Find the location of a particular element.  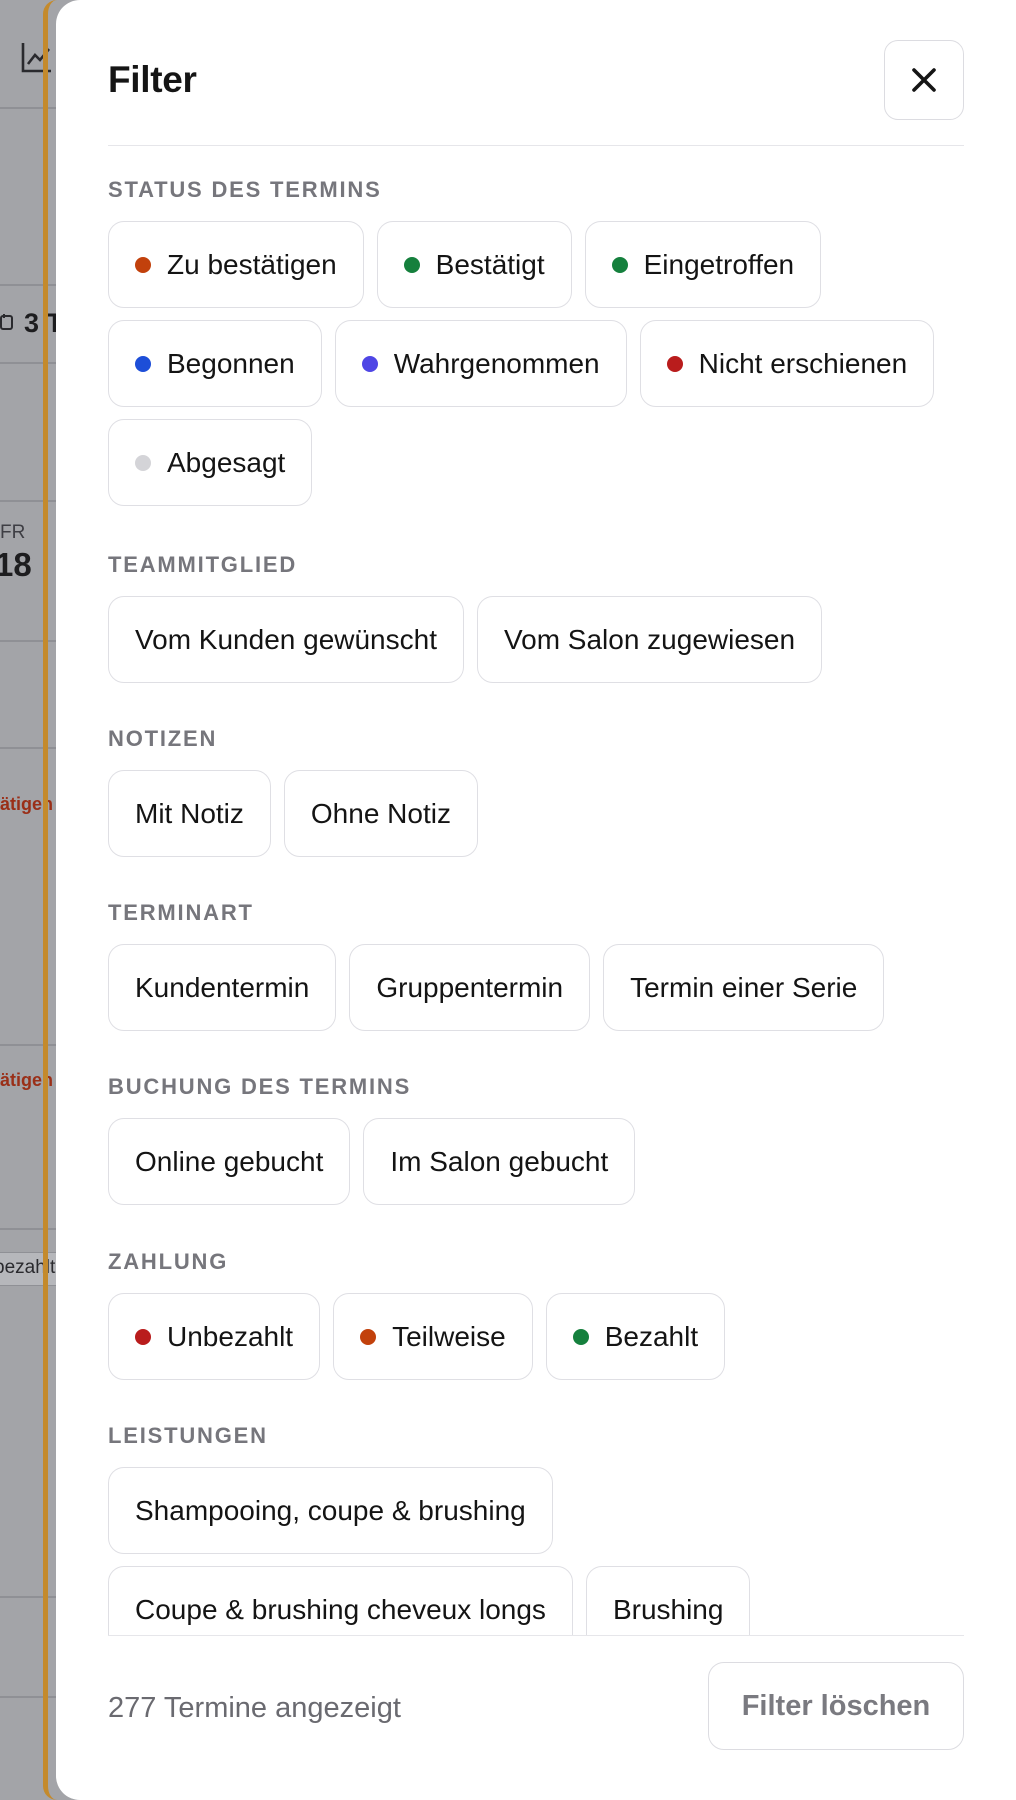

section-notes: NOTIZEN Mit Notiz Ohne Notiz is located at coordinates (536, 791).